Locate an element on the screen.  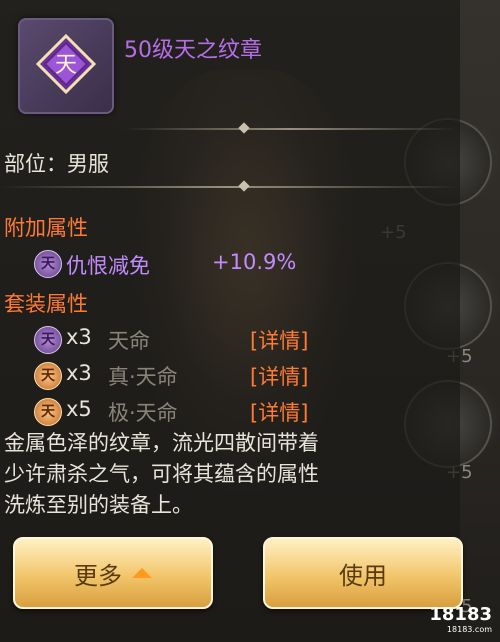
more-button-label: 更多 is located at coordinates (98, 575).